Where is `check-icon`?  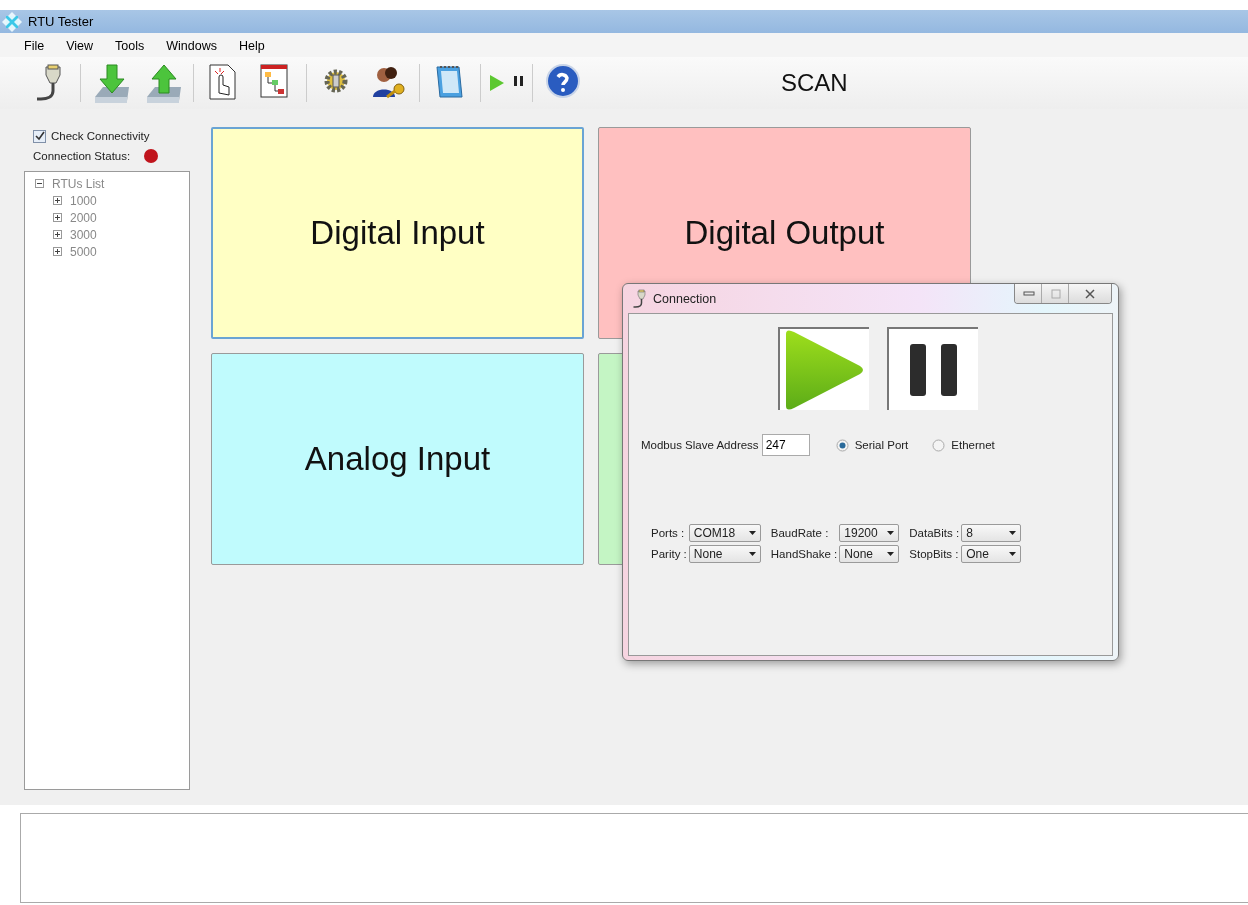
check-icon is located at coordinates (39, 136).